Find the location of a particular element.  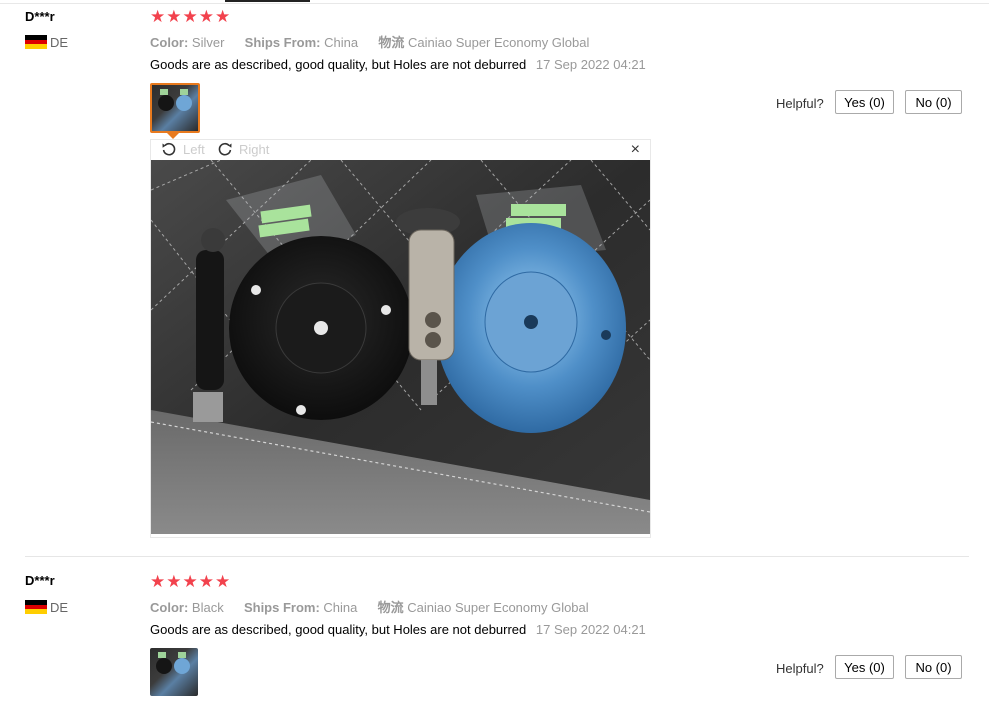

rotate-left-icon is located at coordinates (169, 149).